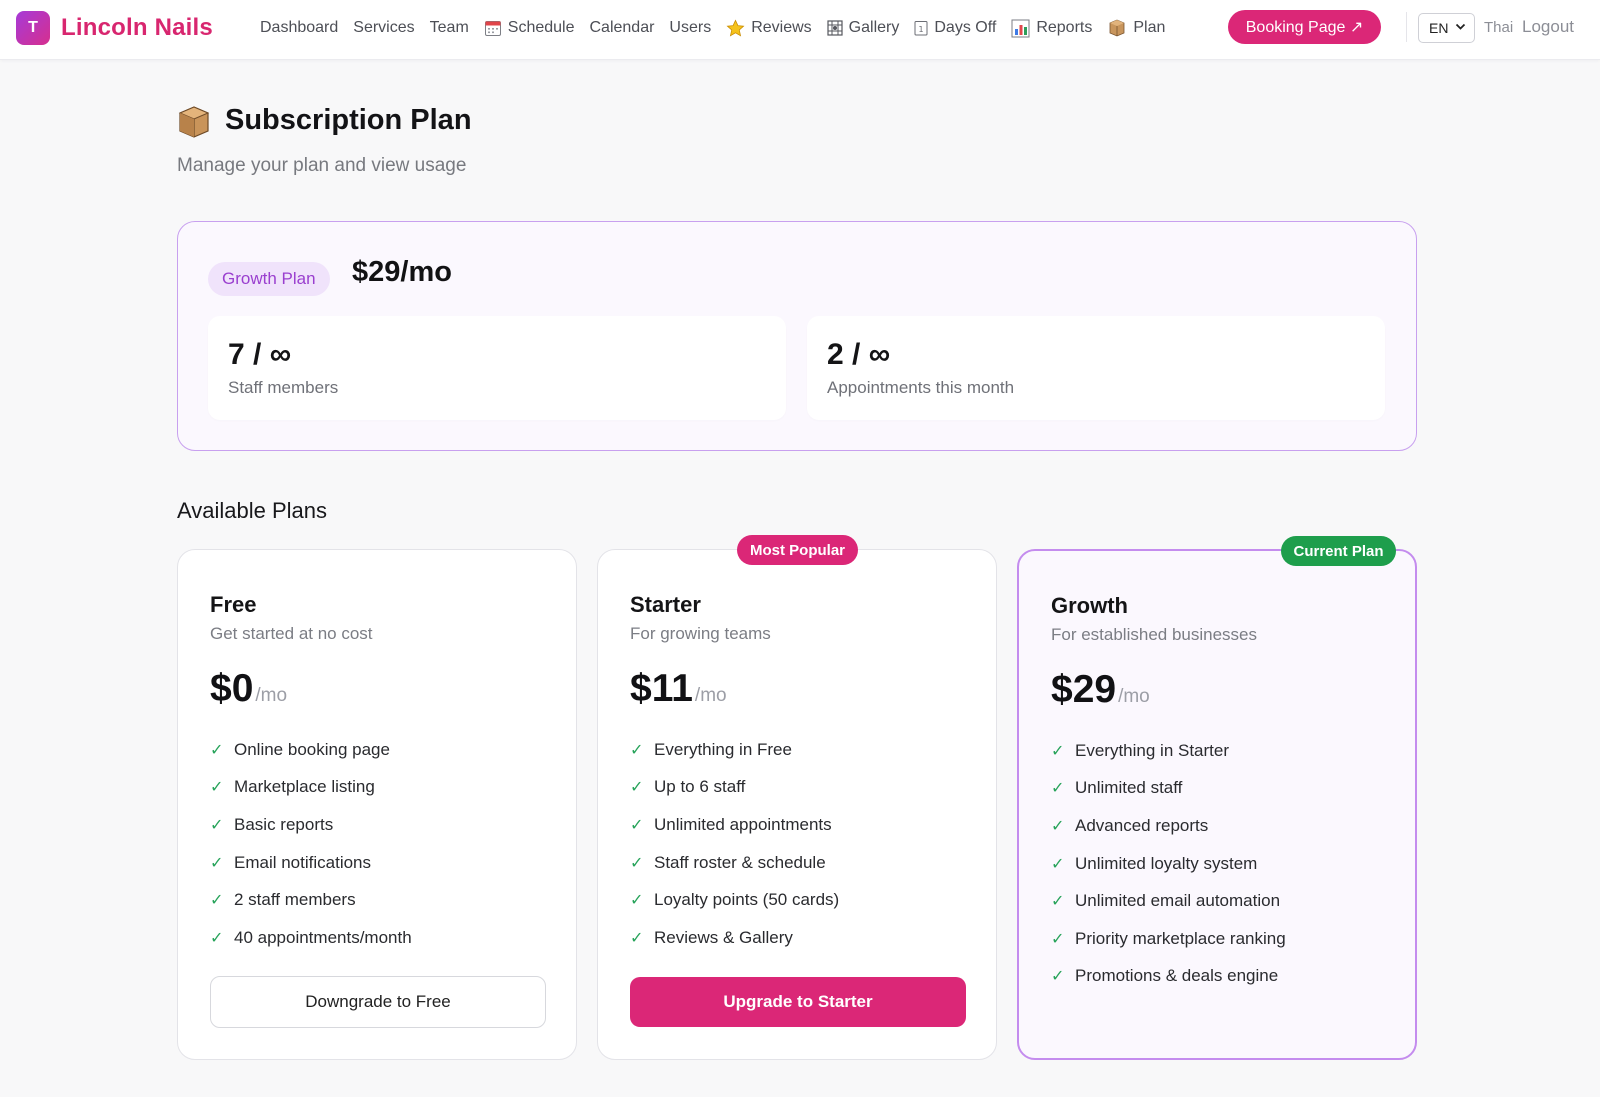 The height and width of the screenshot is (1097, 1600). Describe the element at coordinates (378, 1002) in the screenshot. I see `downgrade-free-button: Downgrade to Free` at that location.